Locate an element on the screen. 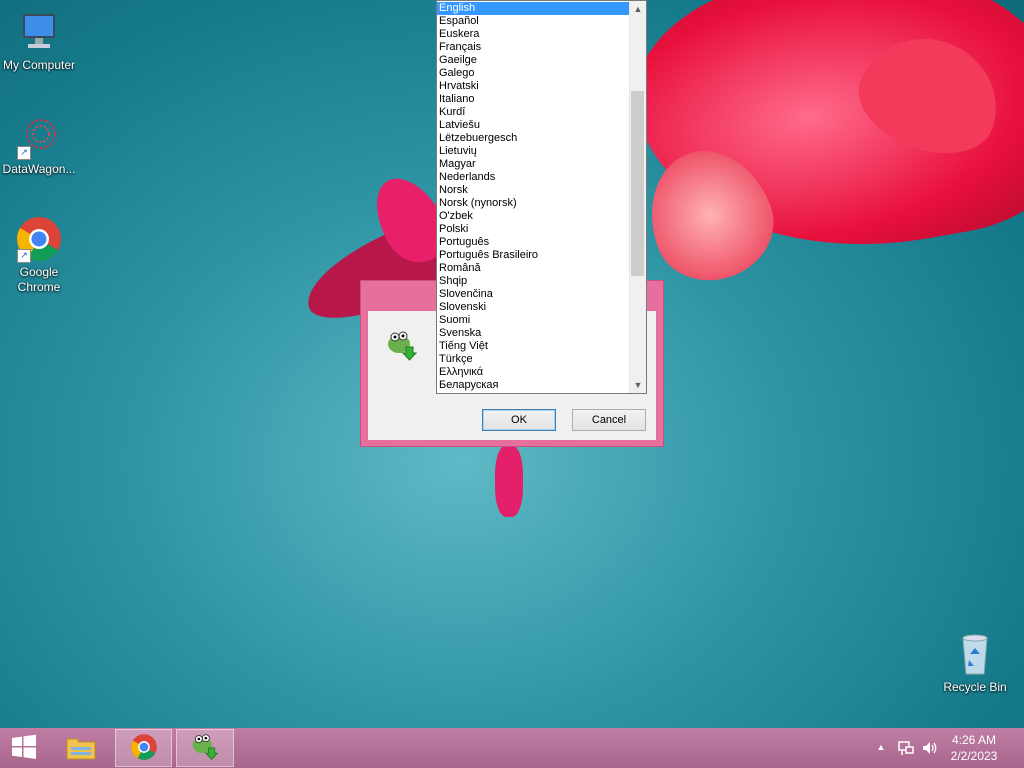 The height and width of the screenshot is (768, 1024). ok-button: OK is located at coordinates (519, 420).